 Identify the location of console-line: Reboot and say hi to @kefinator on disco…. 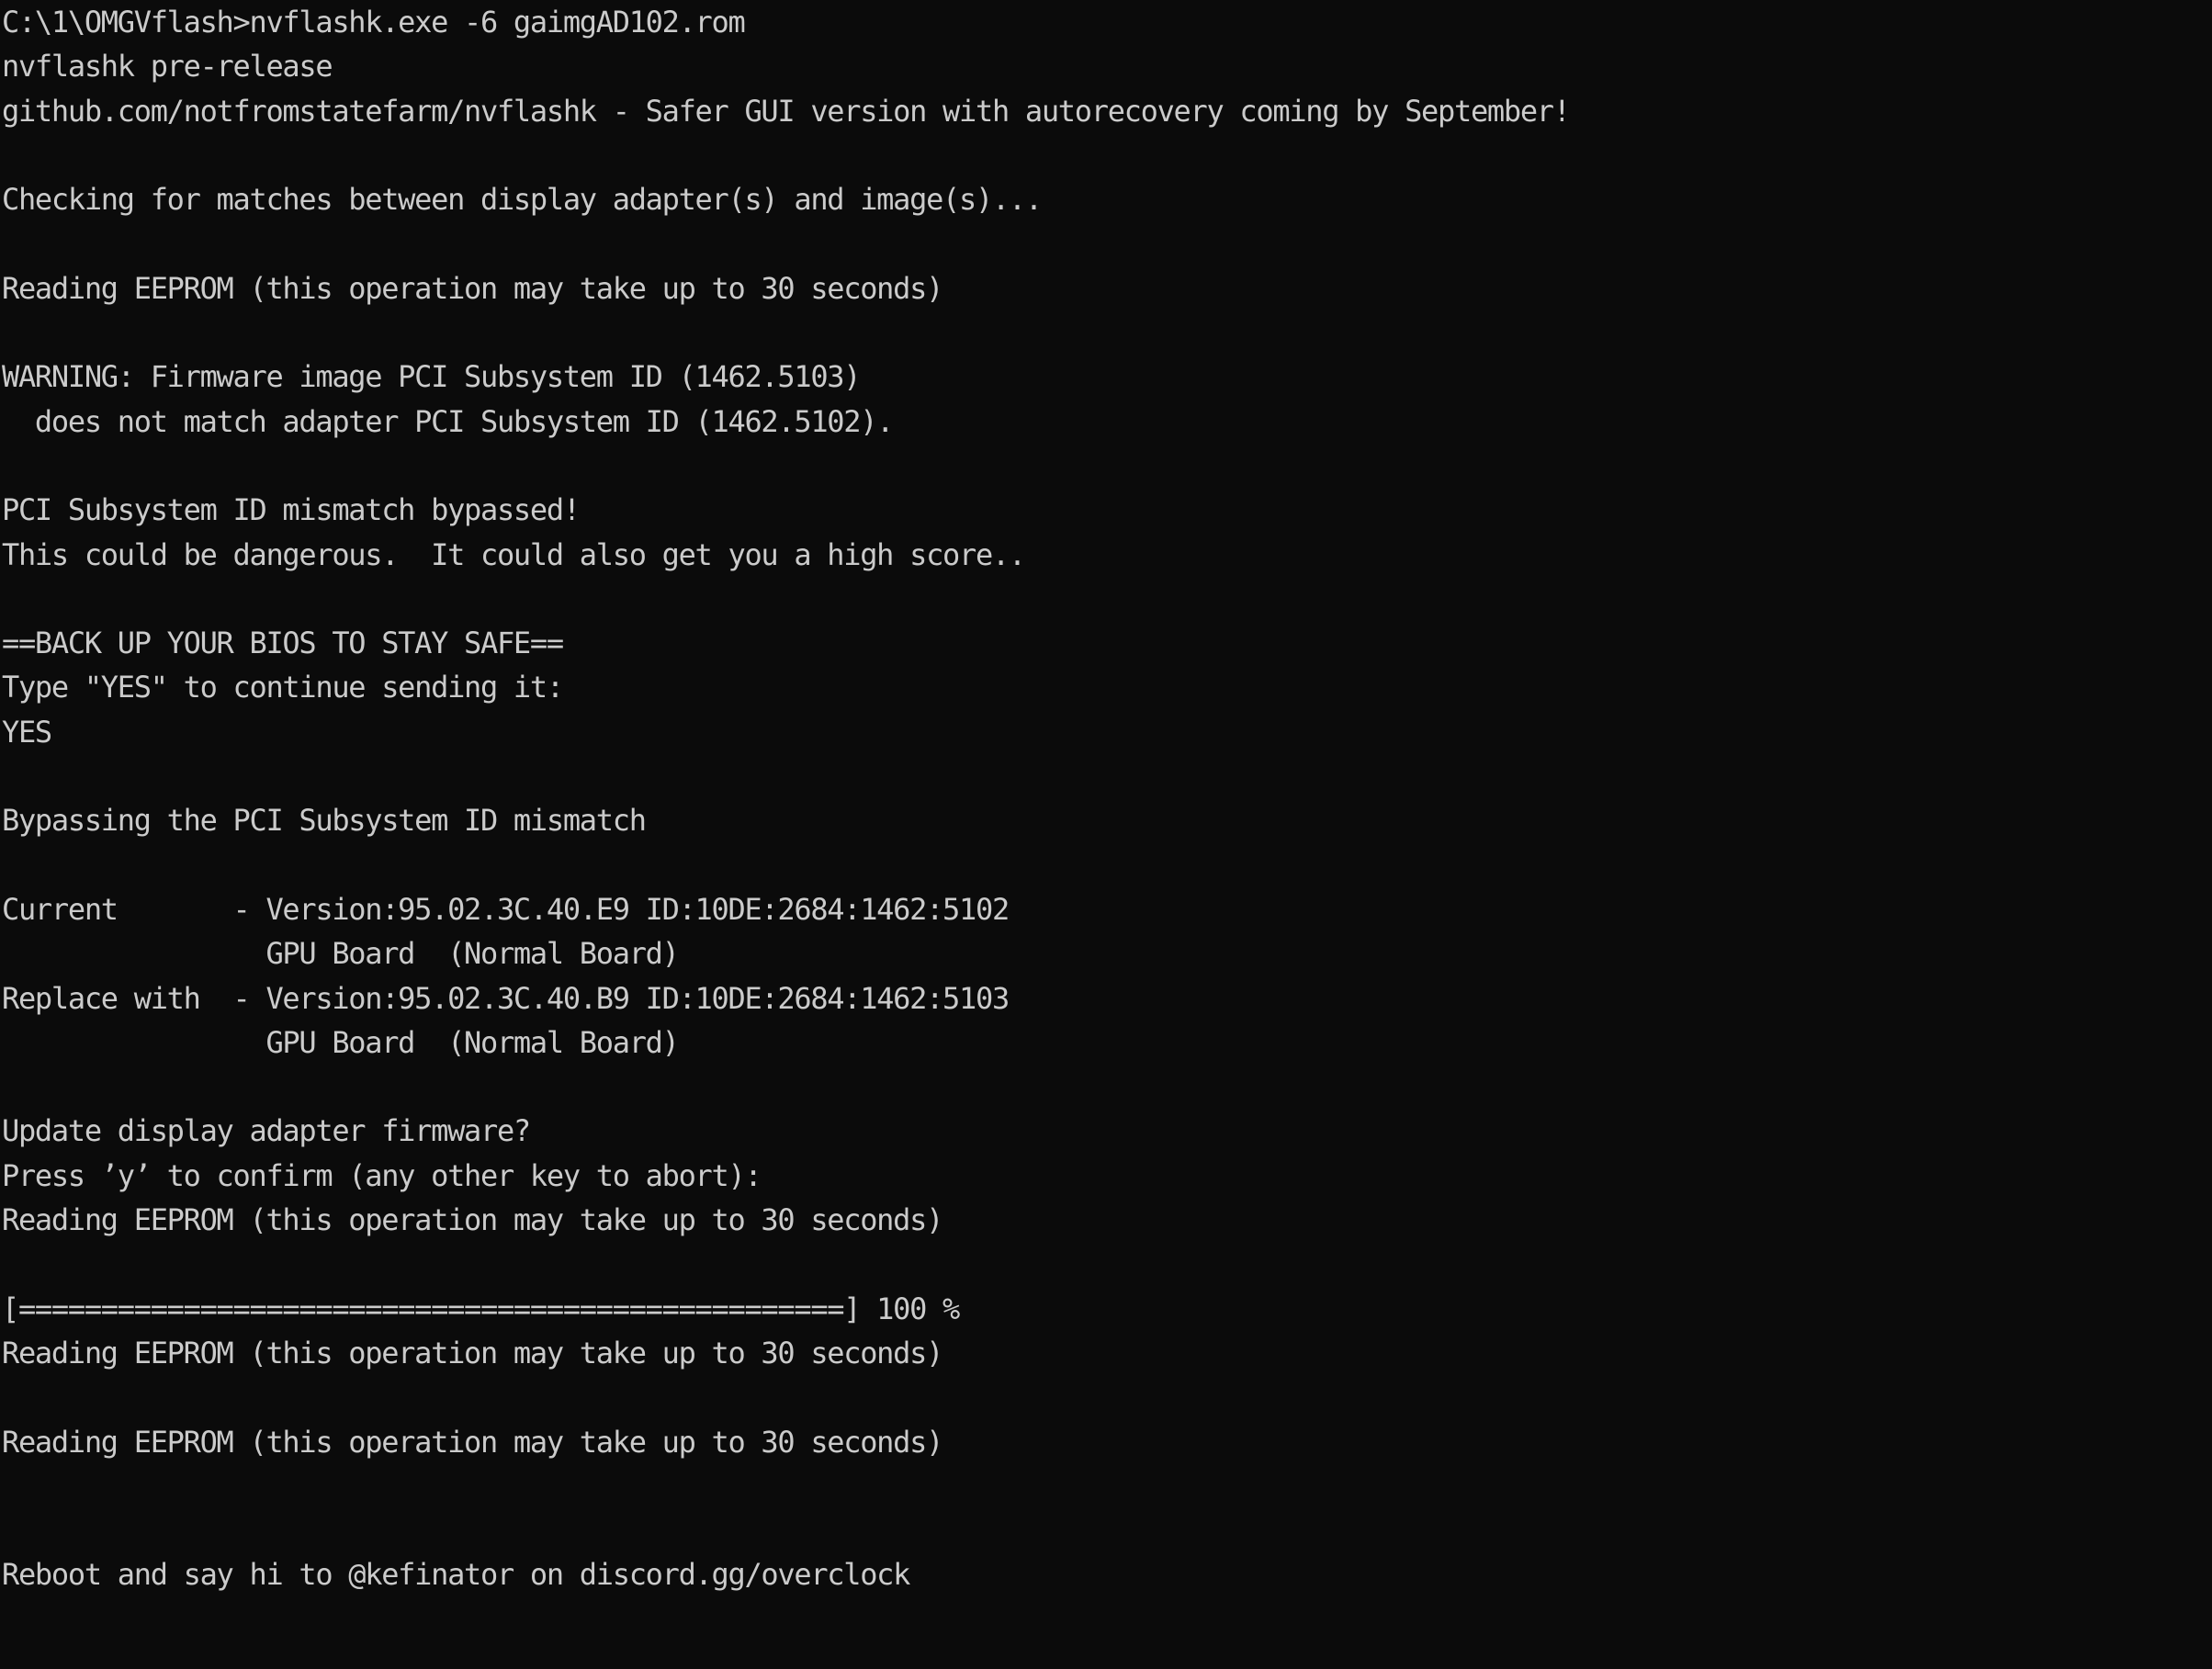
(456, 1575).